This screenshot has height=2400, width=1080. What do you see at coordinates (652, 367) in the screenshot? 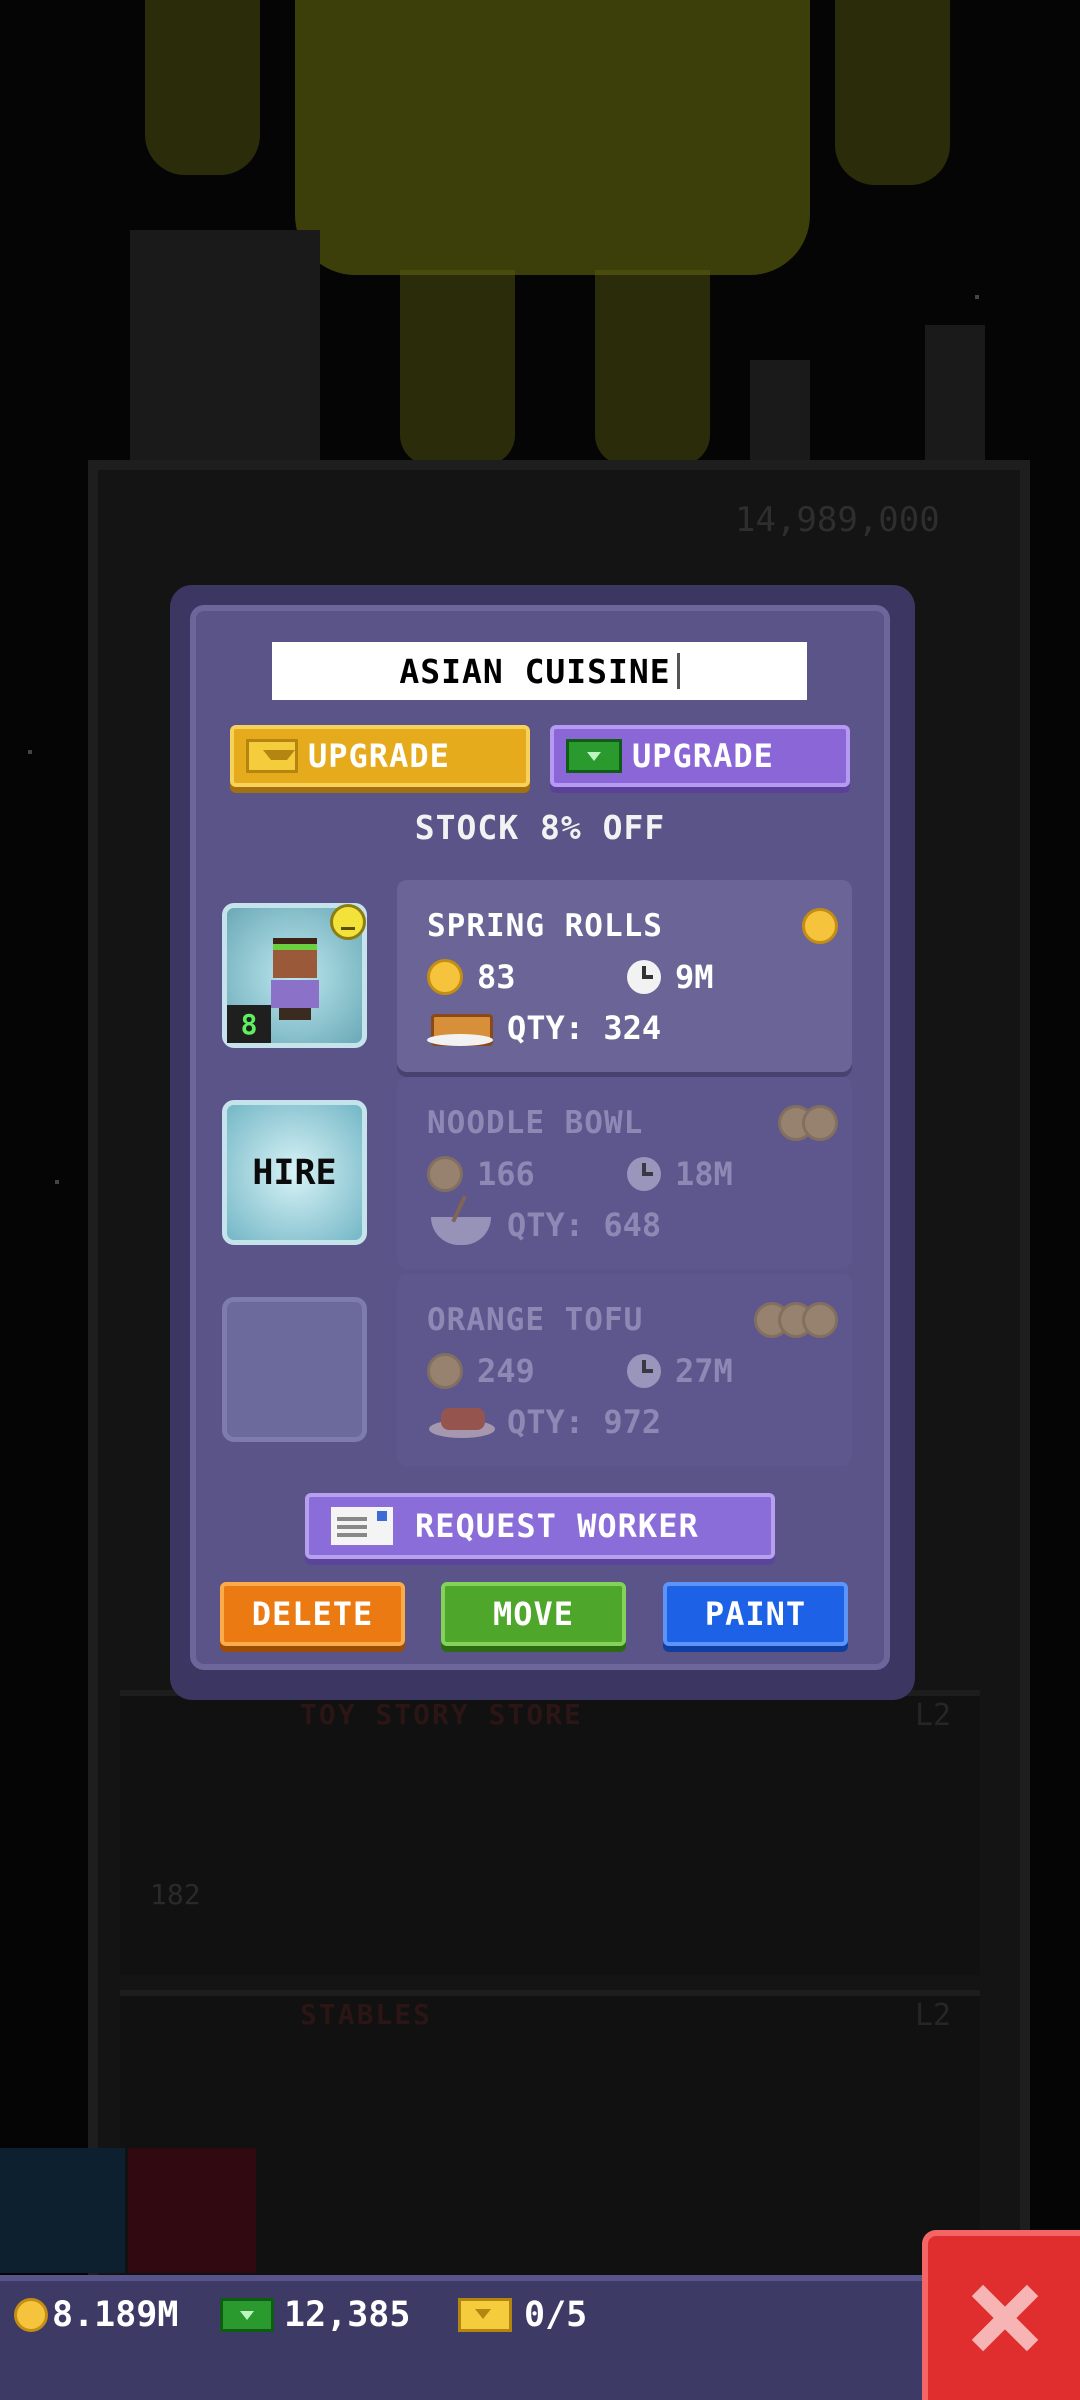
I see `android-leg-right` at bounding box center [652, 367].